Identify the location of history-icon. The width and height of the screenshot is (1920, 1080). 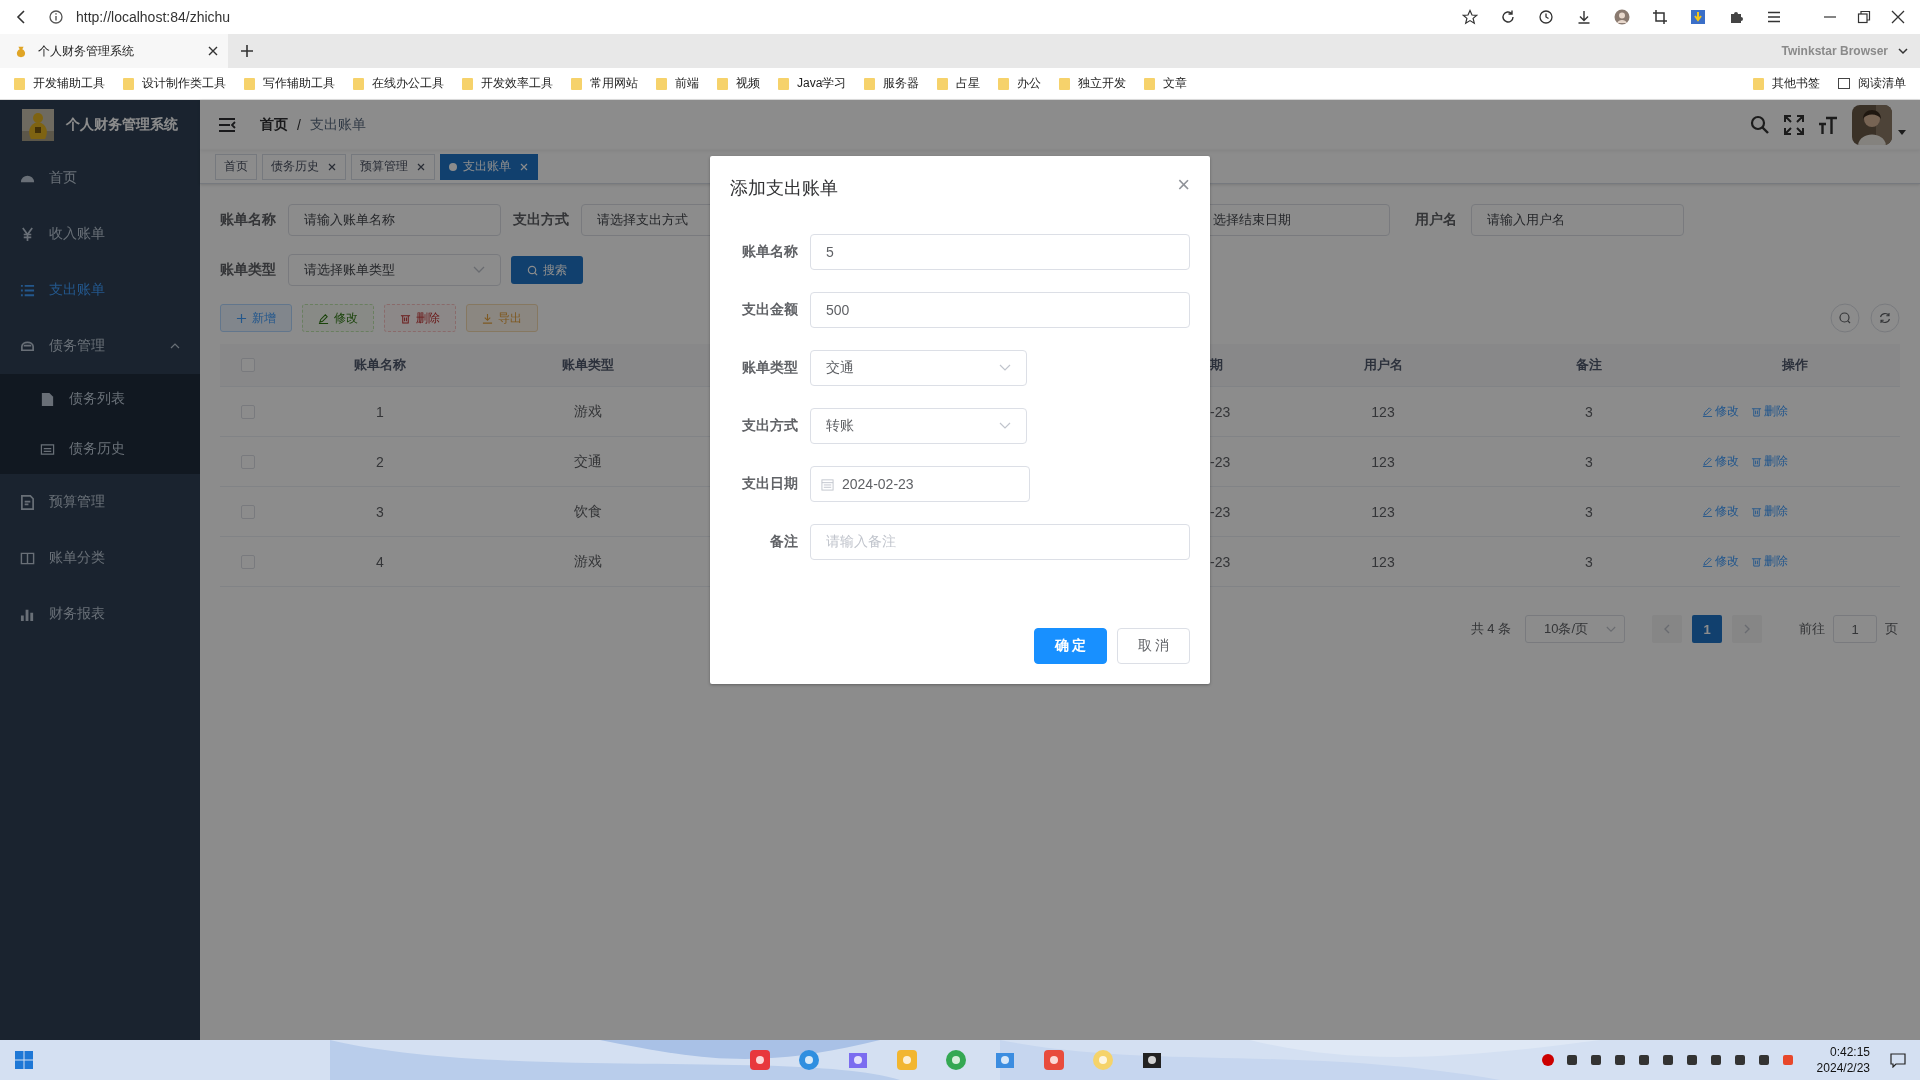
(1546, 17).